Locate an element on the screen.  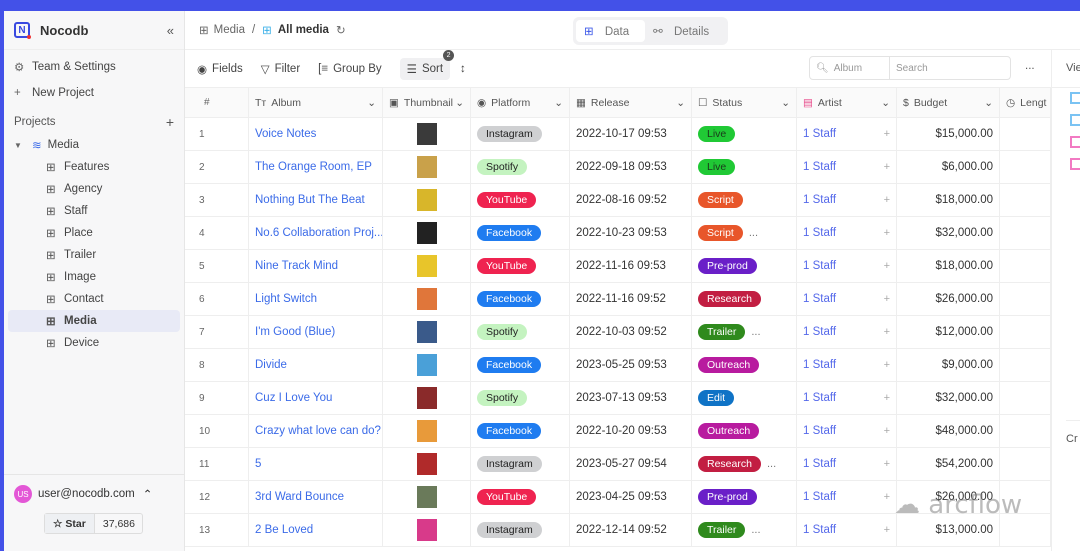
column-header-album: Tт Album ⌄ is located at coordinates (316, 102).